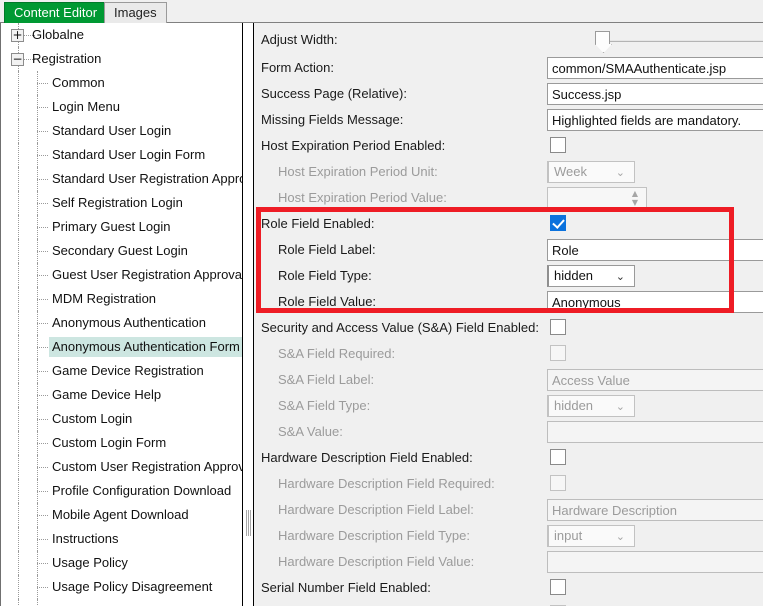 The height and width of the screenshot is (606, 763). Describe the element at coordinates (558, 587) in the screenshot. I see `serial-number-field-enabled-checkbox` at that location.